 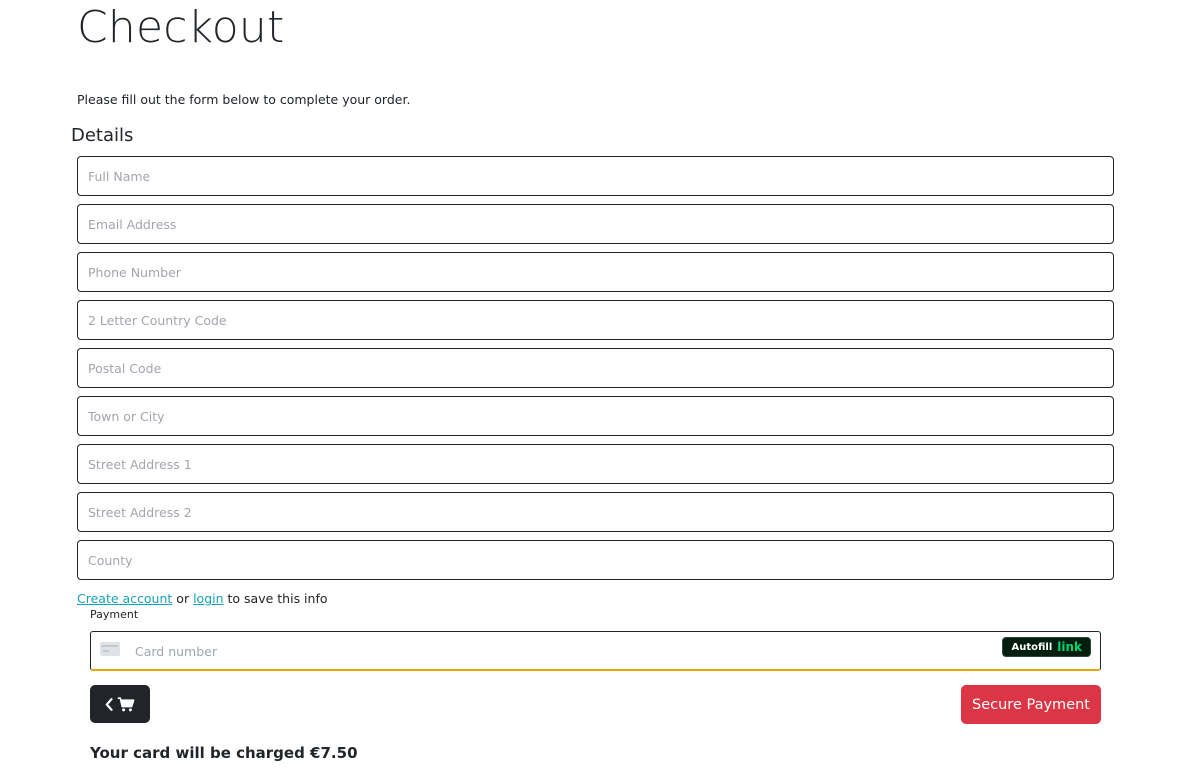 I want to click on street-address-1-input, so click(x=595, y=464).